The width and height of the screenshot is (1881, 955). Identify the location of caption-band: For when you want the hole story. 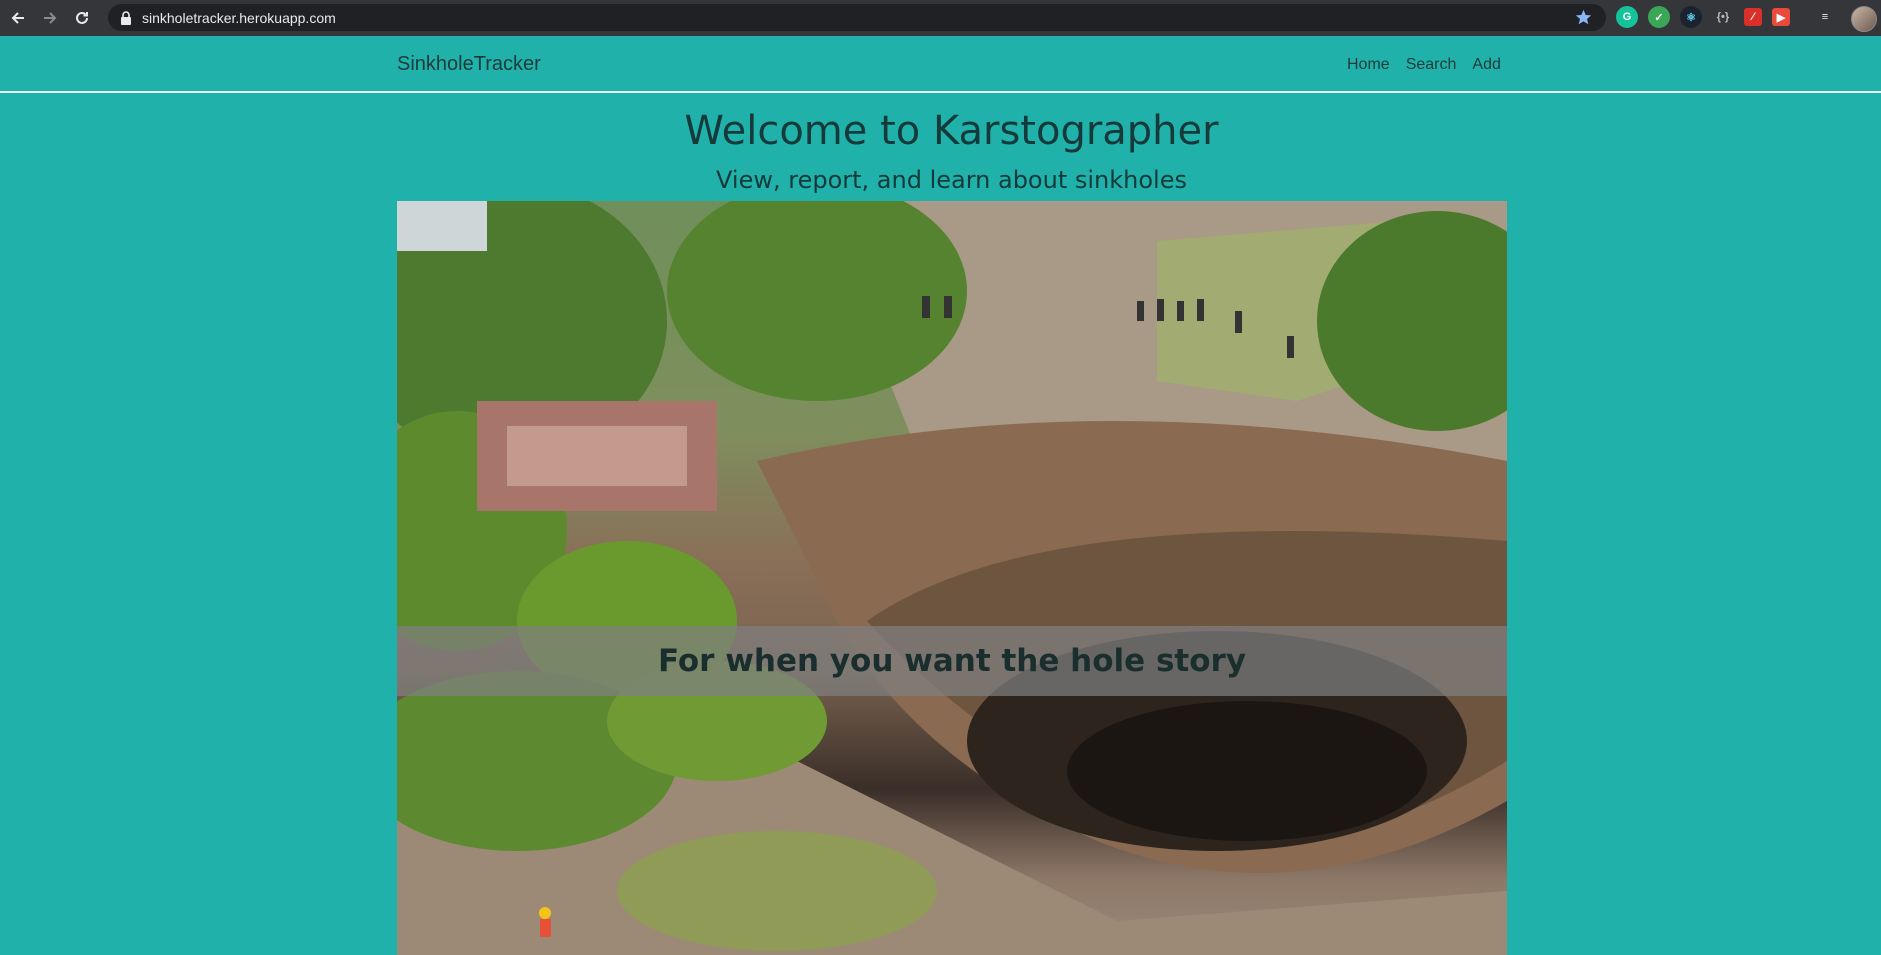
(952, 661).